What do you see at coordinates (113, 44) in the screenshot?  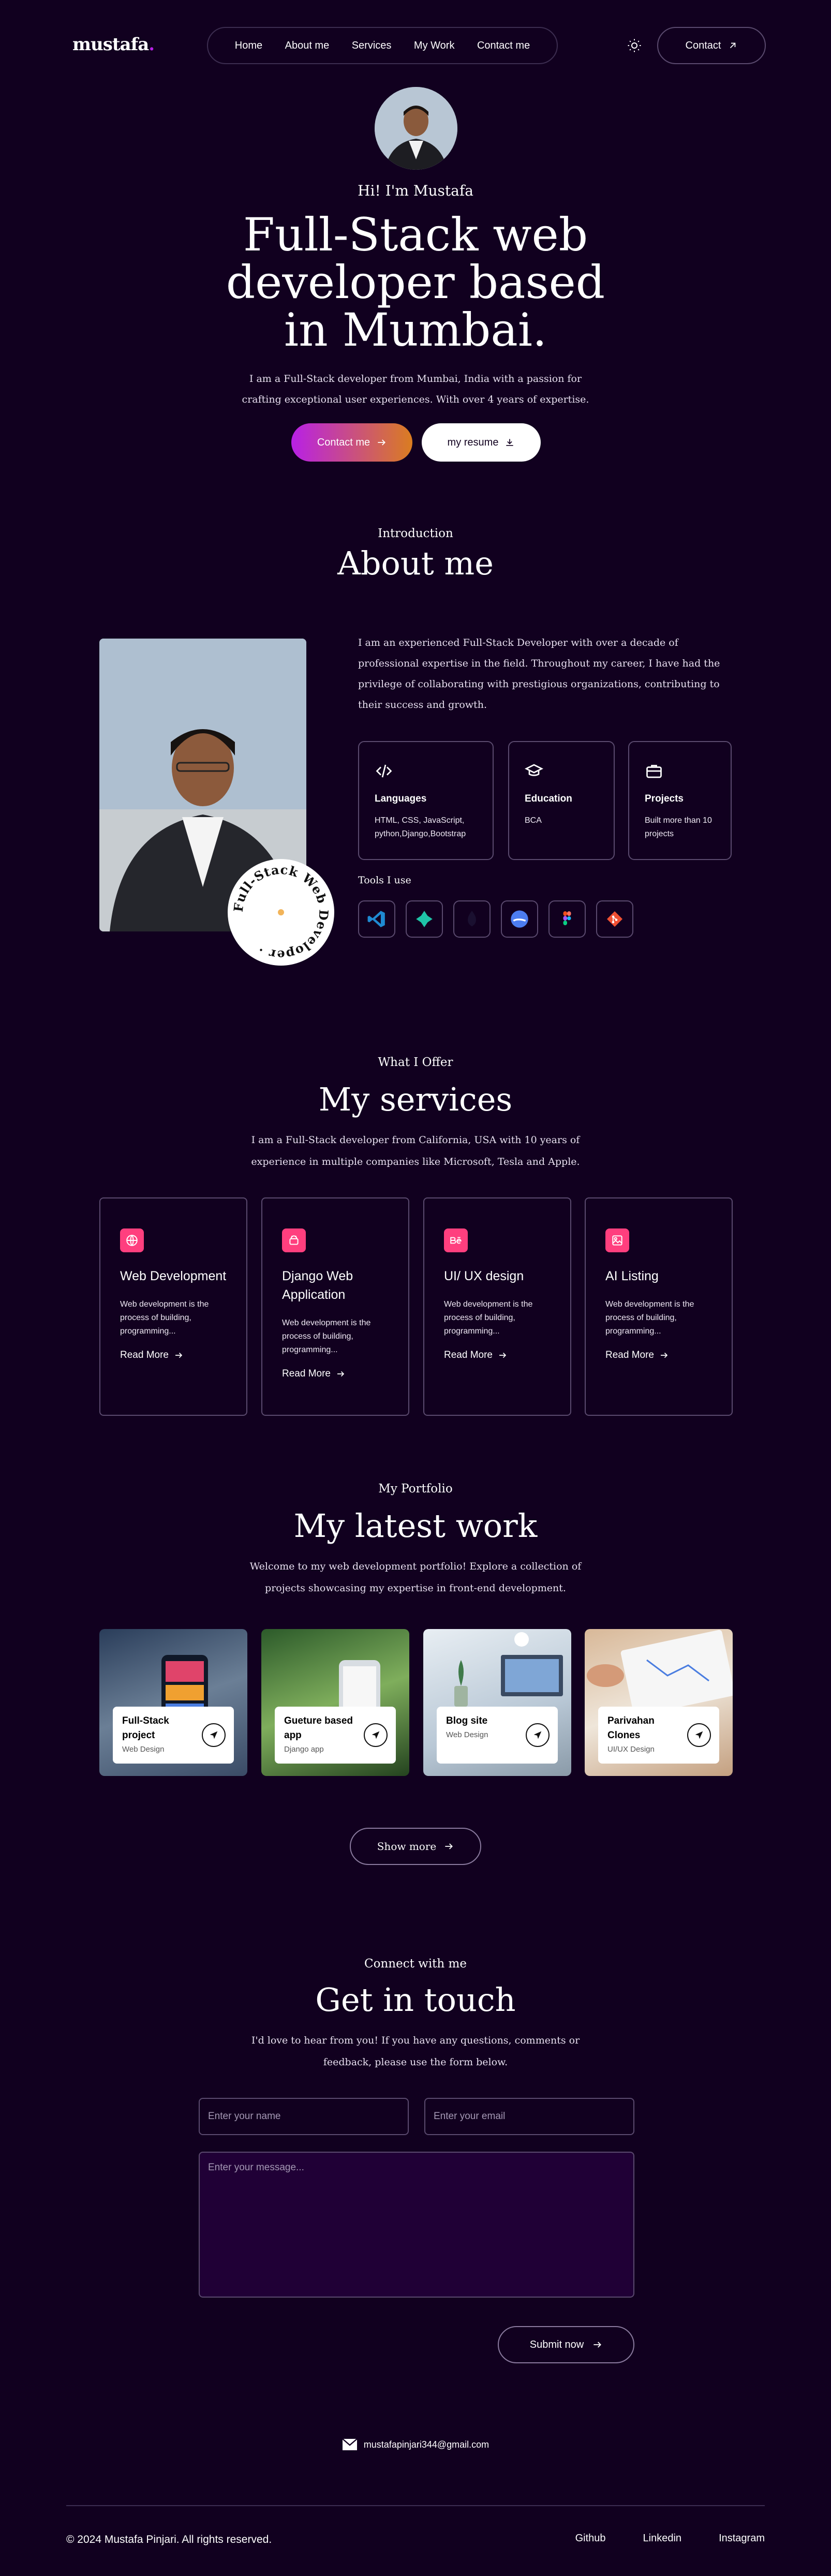 I see `logo: mustafa.` at bounding box center [113, 44].